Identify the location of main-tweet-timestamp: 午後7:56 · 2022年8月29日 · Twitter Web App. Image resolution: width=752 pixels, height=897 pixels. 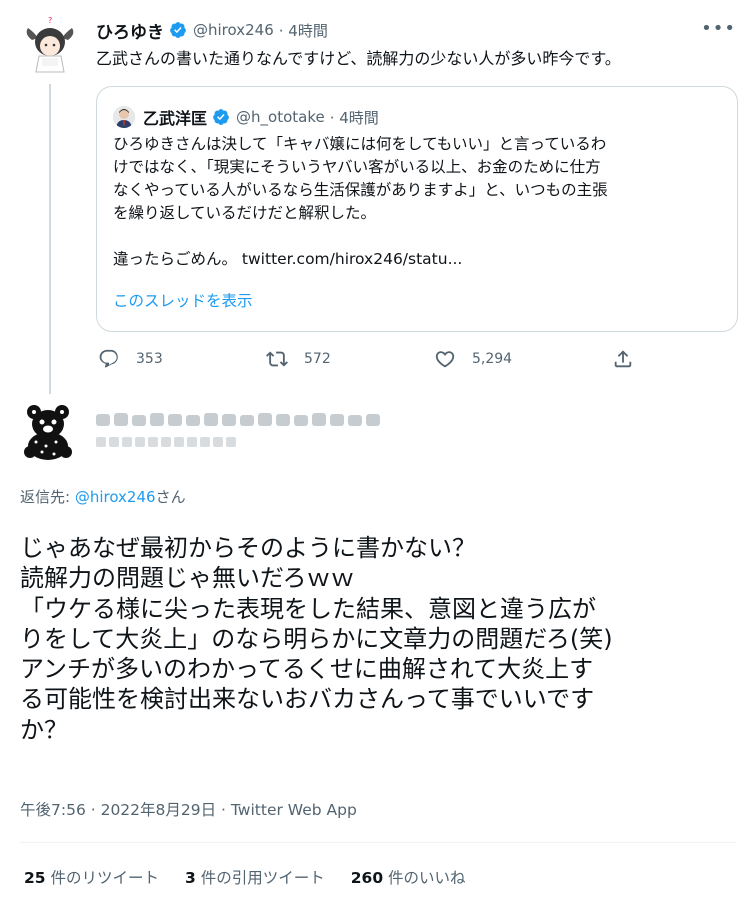
(188, 809).